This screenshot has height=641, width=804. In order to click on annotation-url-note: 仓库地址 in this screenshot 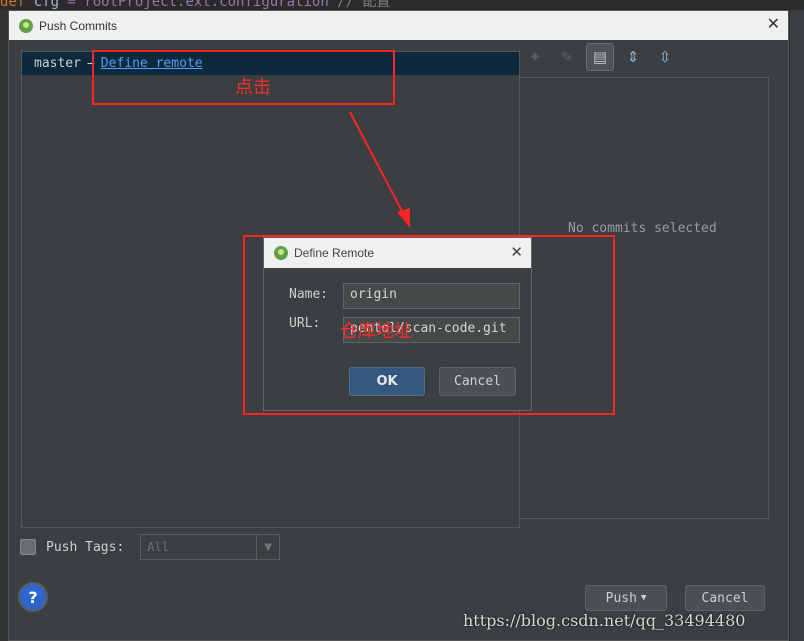, I will do `click(376, 331)`.